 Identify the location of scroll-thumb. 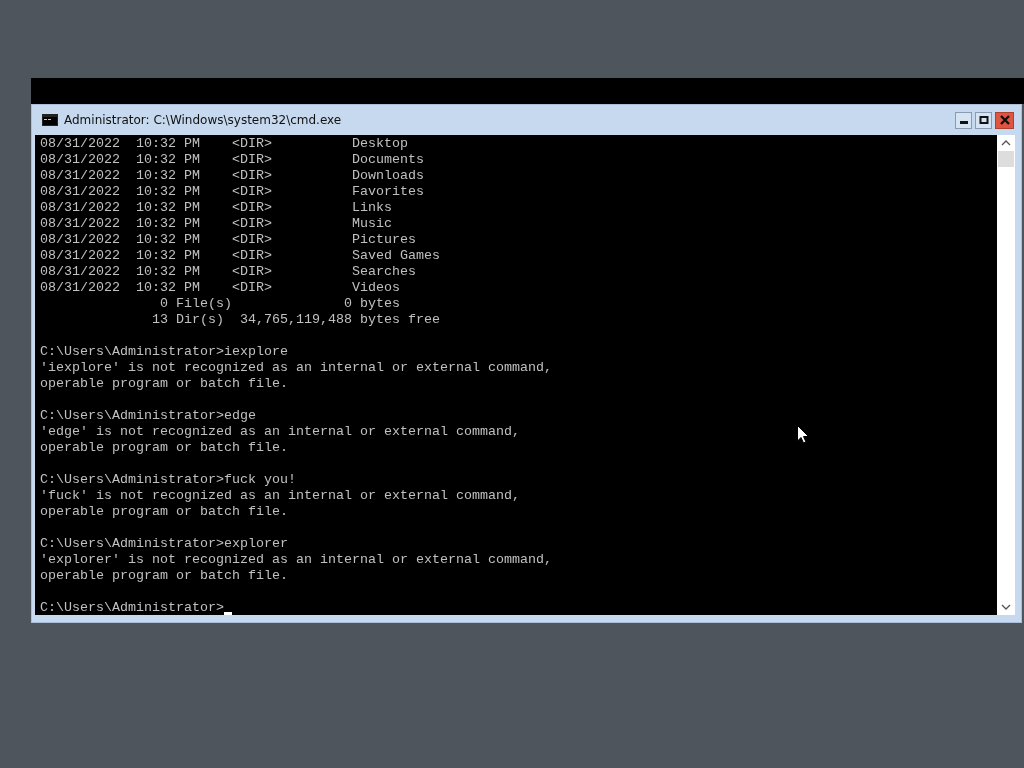
(1006, 159).